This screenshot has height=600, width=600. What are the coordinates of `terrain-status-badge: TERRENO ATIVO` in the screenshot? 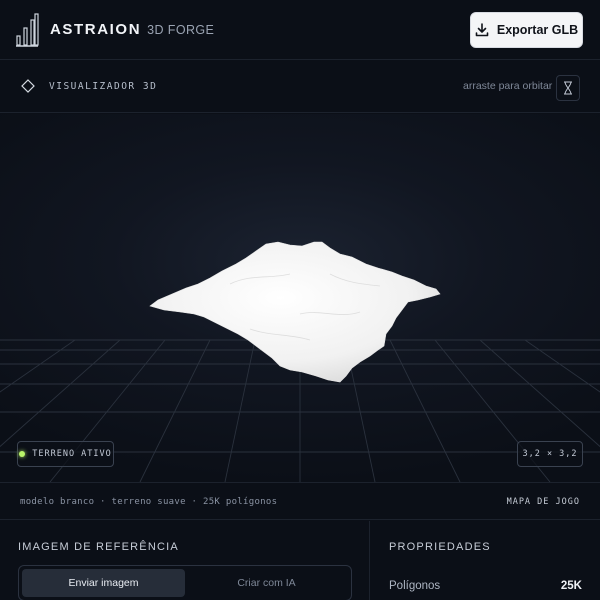 It's located at (65, 454).